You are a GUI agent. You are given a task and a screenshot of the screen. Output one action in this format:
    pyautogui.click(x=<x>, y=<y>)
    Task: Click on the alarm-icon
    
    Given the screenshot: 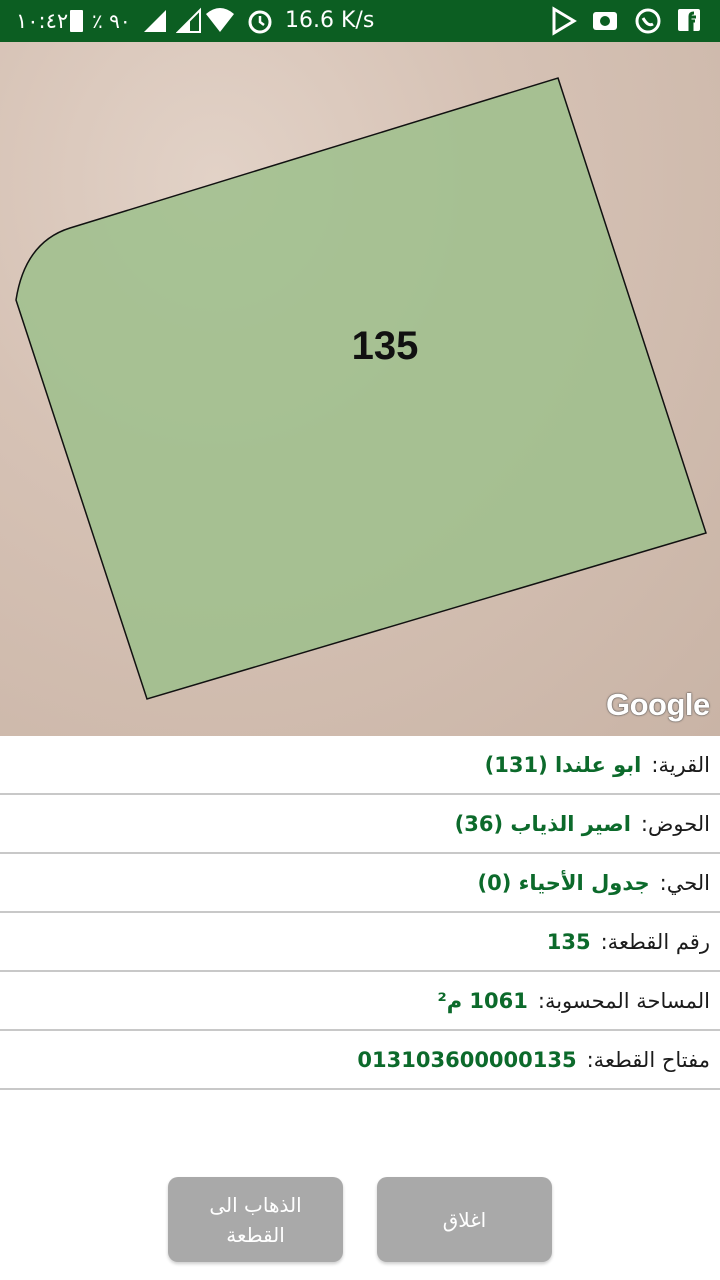 What is the action you would take?
    pyautogui.click(x=260, y=21)
    